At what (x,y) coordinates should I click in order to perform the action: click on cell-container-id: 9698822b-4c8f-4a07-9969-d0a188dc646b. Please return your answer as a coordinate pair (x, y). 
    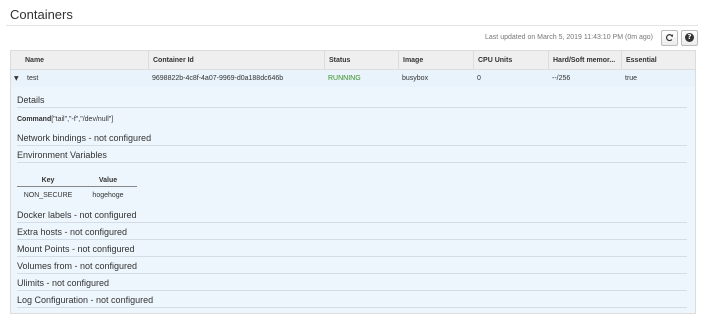
    Looking at the image, I should click on (218, 78).